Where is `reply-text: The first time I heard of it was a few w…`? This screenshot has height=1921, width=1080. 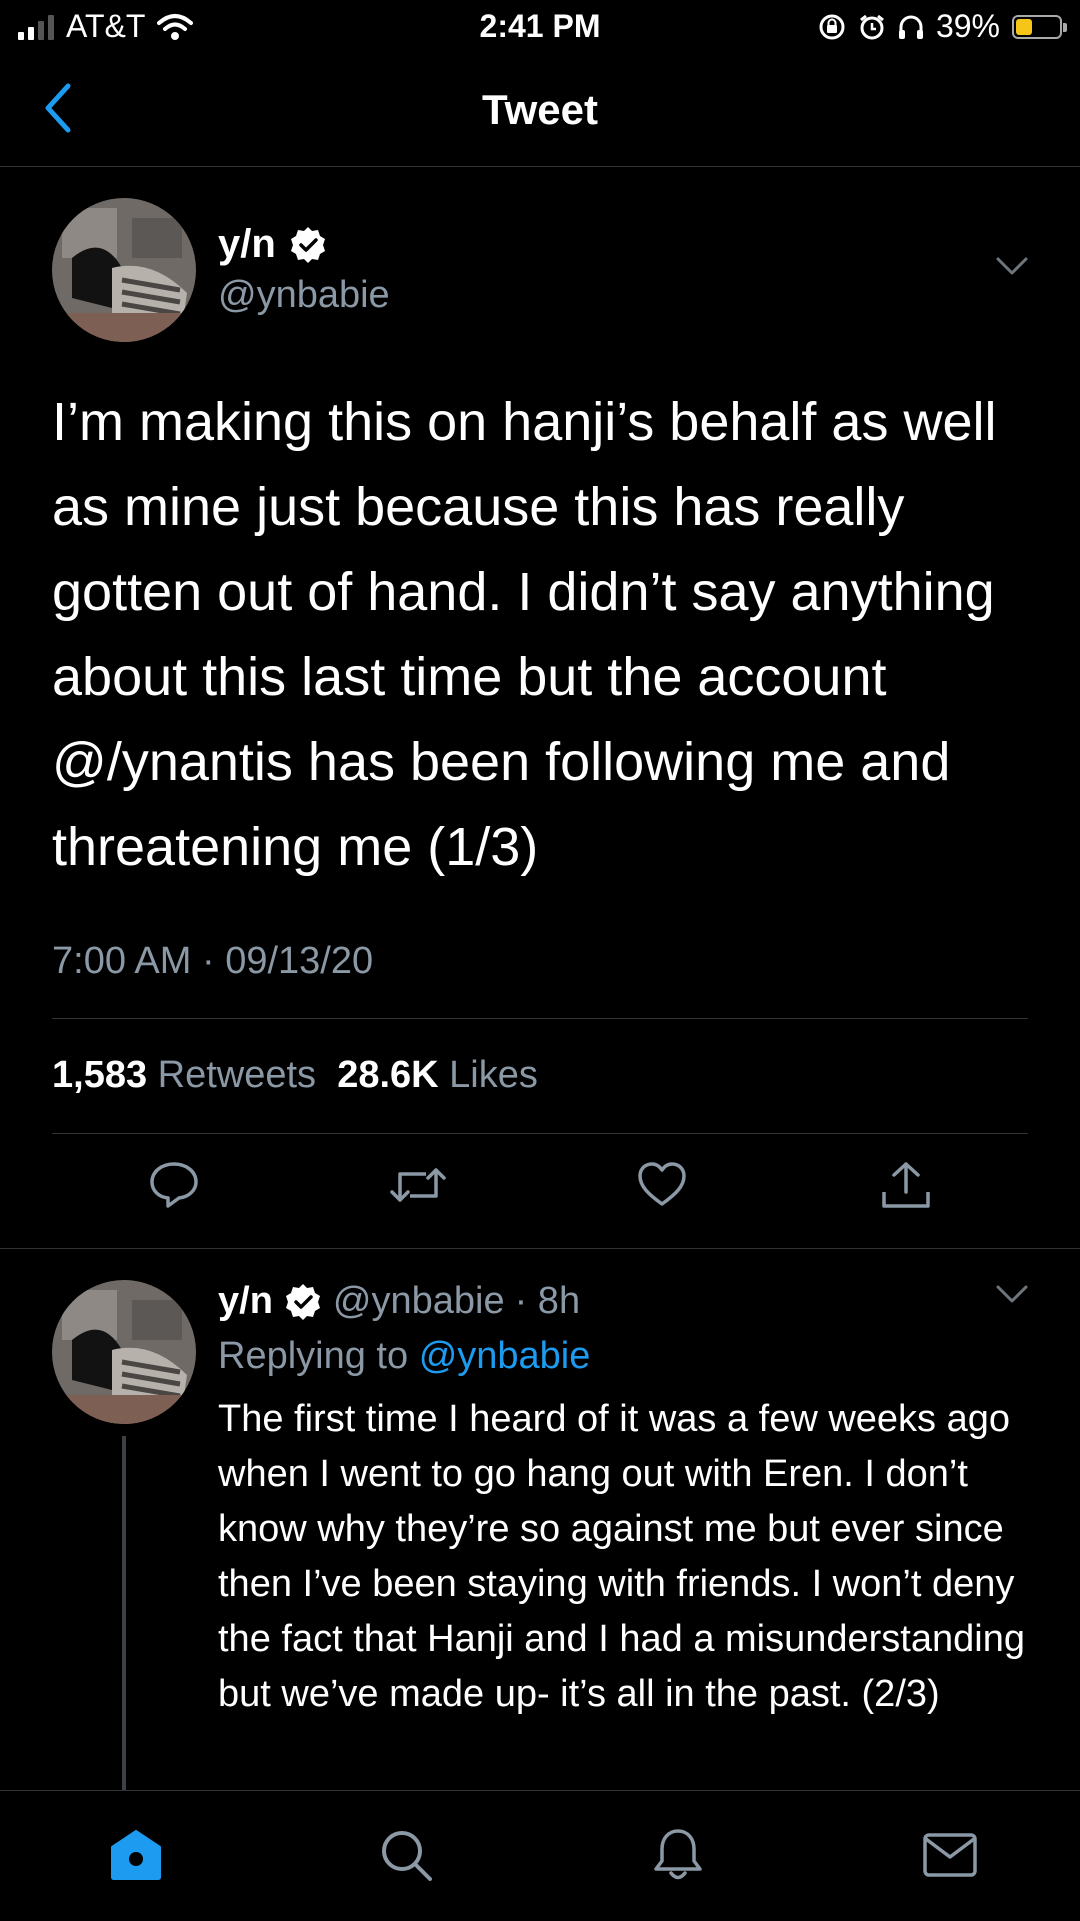
reply-text: The first time I heard of it was a few w… is located at coordinates (621, 1556).